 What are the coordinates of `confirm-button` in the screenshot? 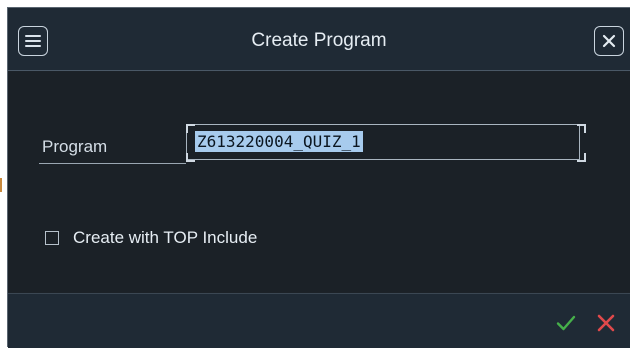 It's located at (566, 323).